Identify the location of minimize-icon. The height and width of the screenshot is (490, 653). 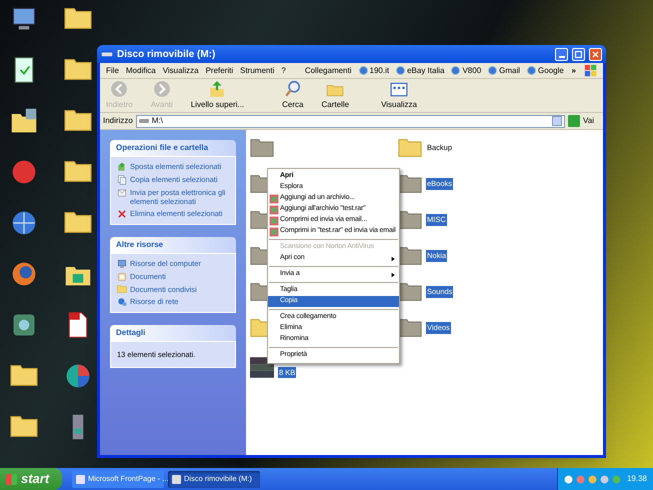
(561, 57).